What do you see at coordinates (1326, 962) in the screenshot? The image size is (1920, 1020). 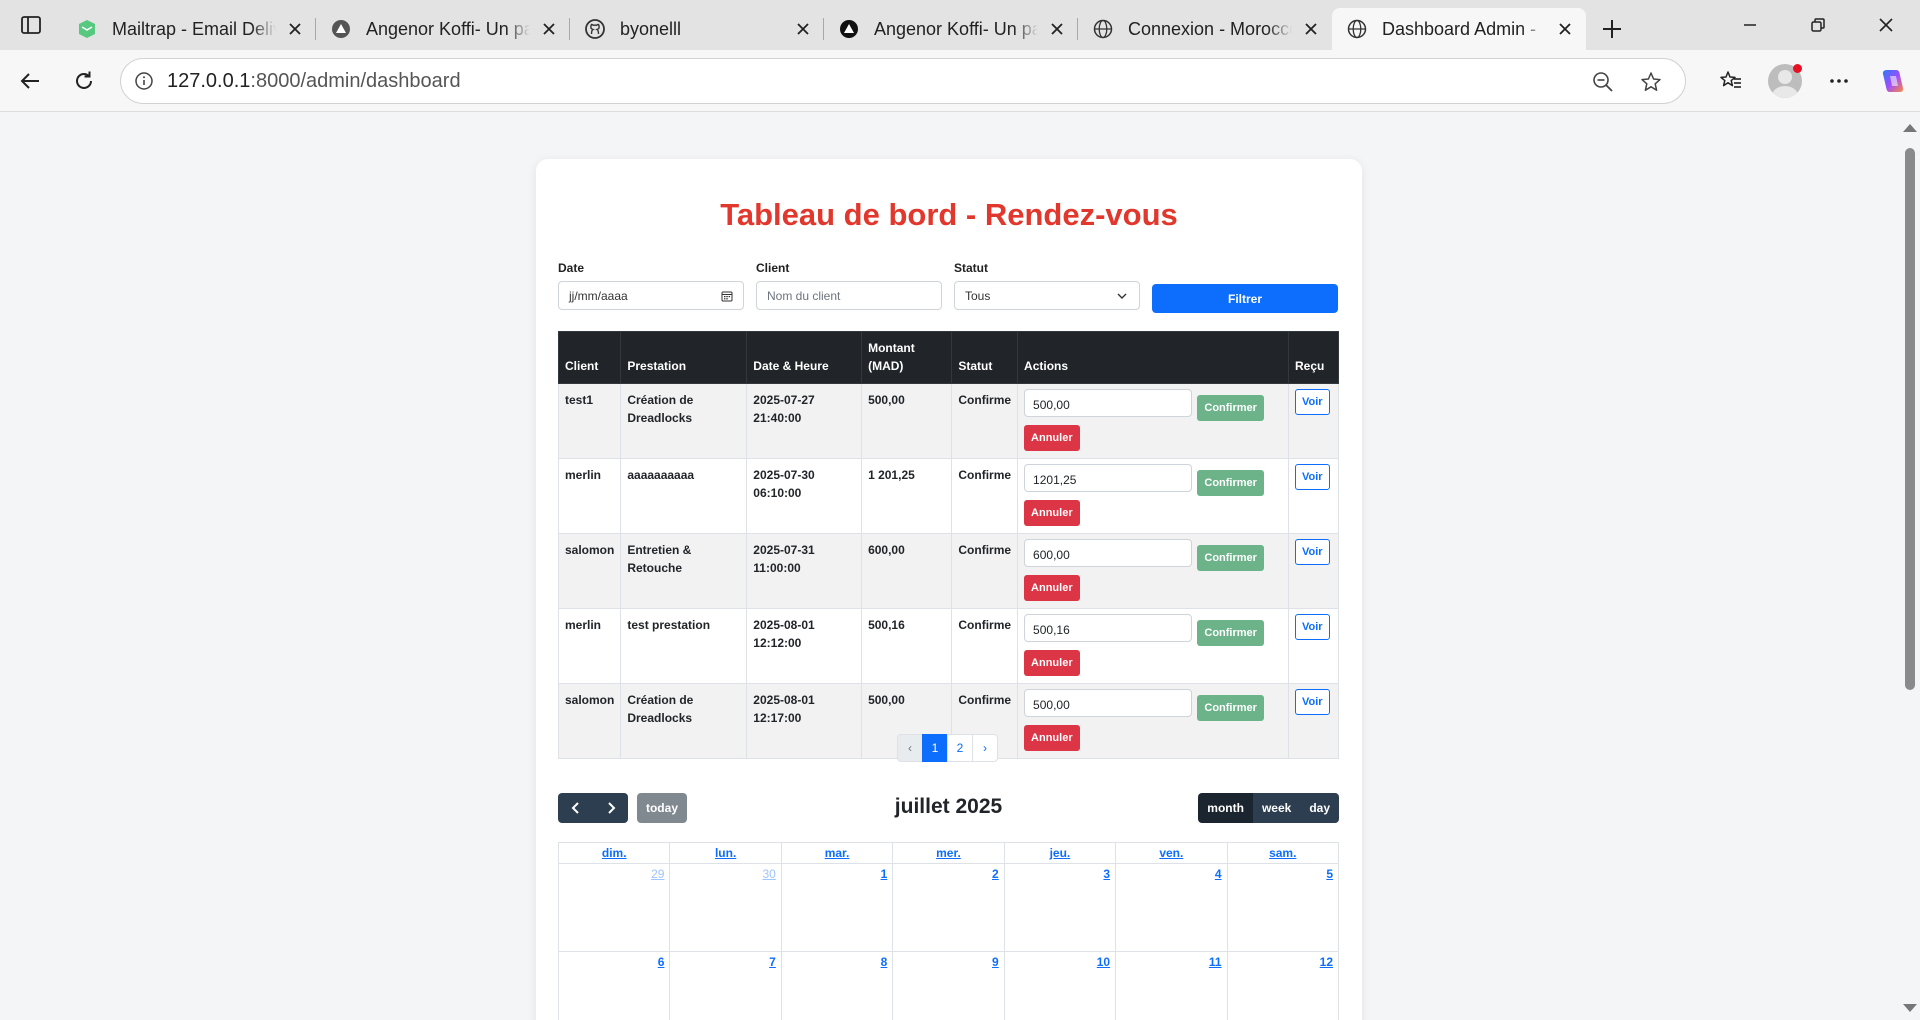 I see `day-number: 12` at bounding box center [1326, 962].